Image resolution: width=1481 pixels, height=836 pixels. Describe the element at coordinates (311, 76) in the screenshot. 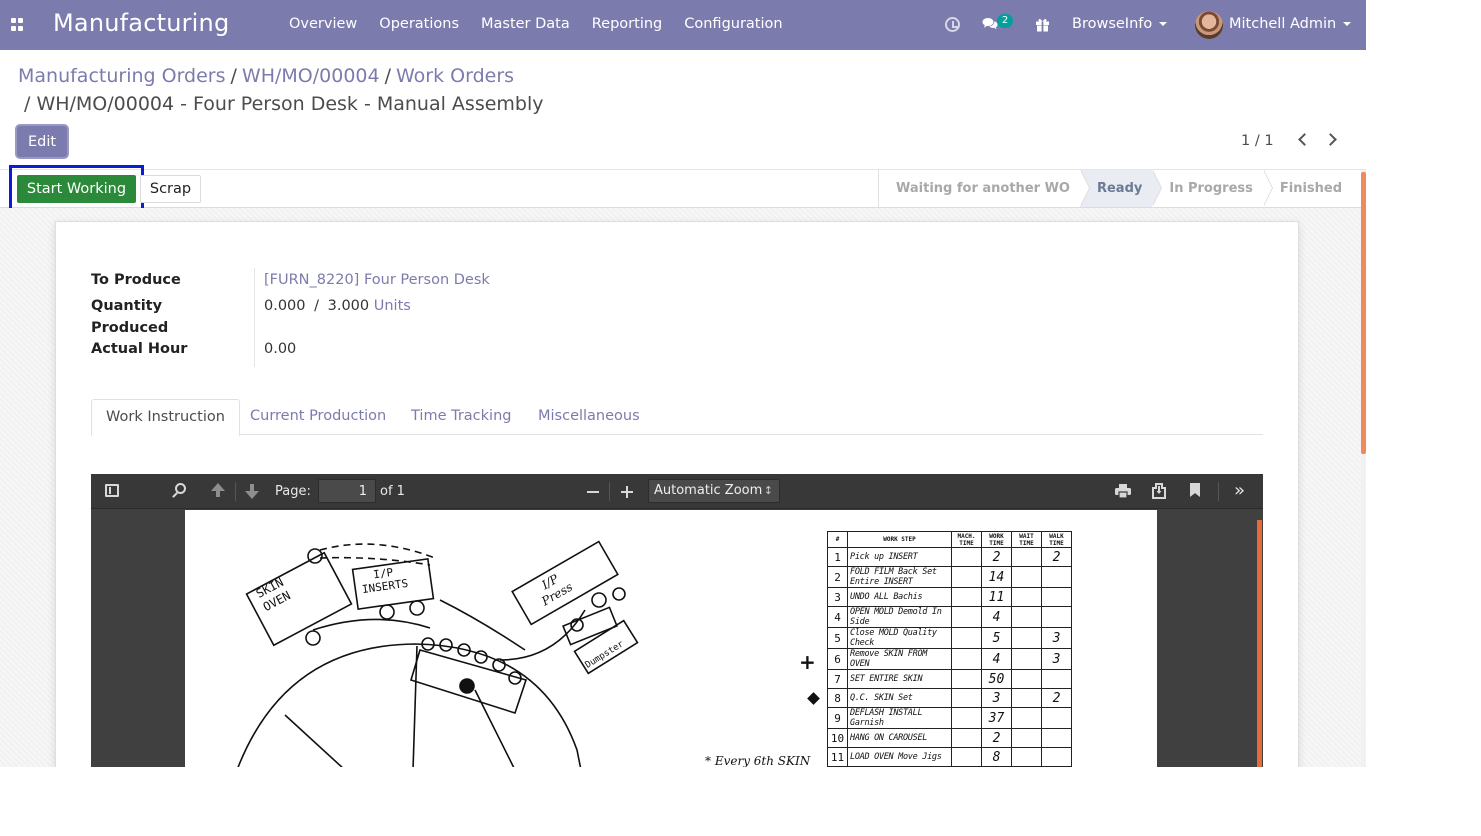

I see `breadcrumb-mo: WH/MO/00004` at that location.